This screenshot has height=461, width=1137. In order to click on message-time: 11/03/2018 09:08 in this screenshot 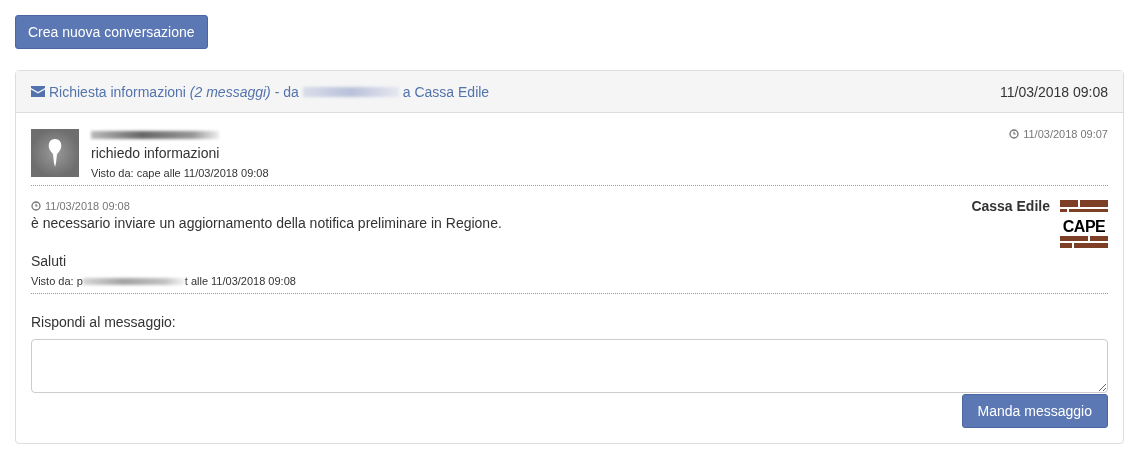, I will do `click(87, 206)`.